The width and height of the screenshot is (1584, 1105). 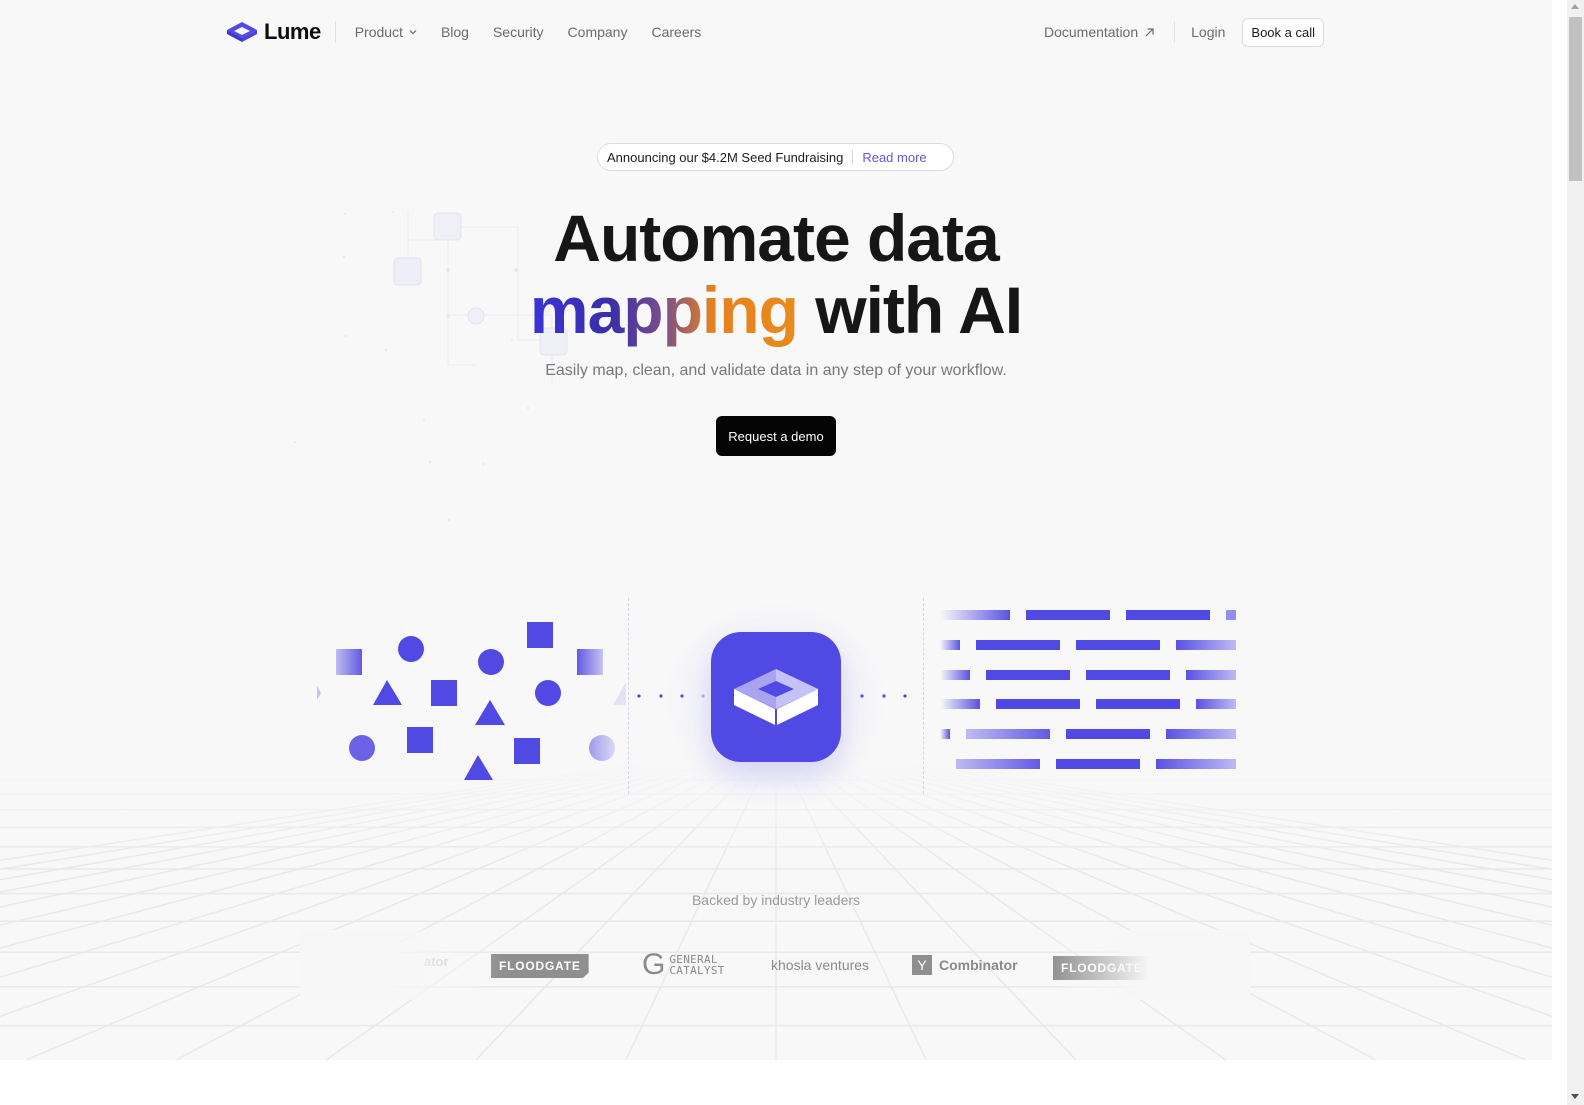 What do you see at coordinates (1575, 99) in the screenshot?
I see `scrollbar-thumb` at bounding box center [1575, 99].